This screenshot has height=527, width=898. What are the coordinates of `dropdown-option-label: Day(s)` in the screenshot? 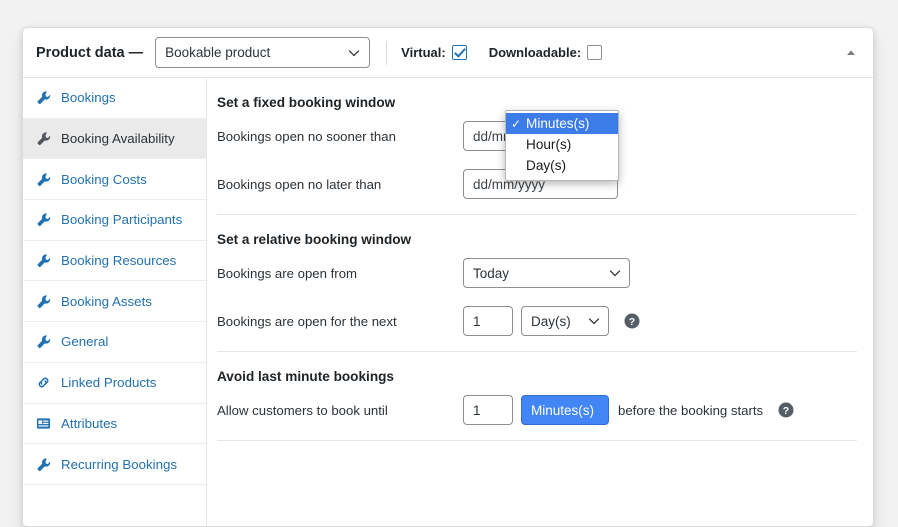 It's located at (546, 165).